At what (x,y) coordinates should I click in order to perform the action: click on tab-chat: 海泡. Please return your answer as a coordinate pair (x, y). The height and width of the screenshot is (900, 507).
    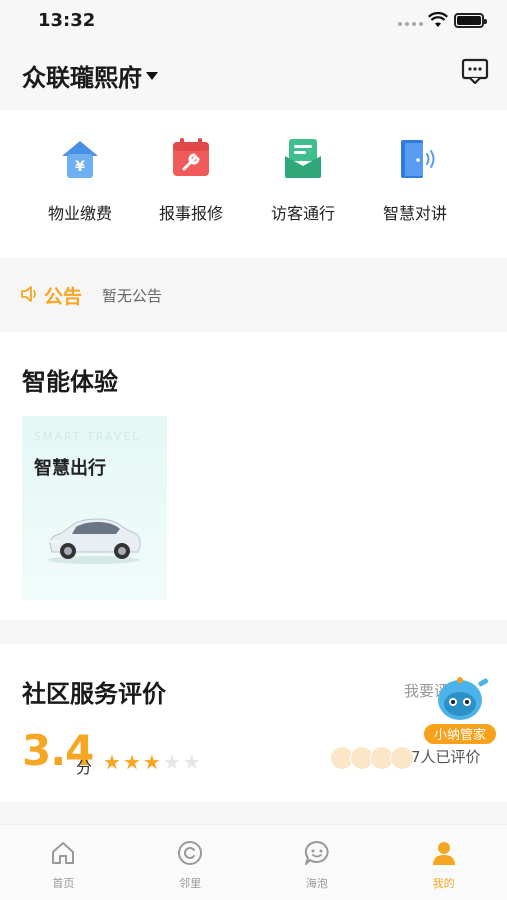
    Looking at the image, I should click on (317, 862).